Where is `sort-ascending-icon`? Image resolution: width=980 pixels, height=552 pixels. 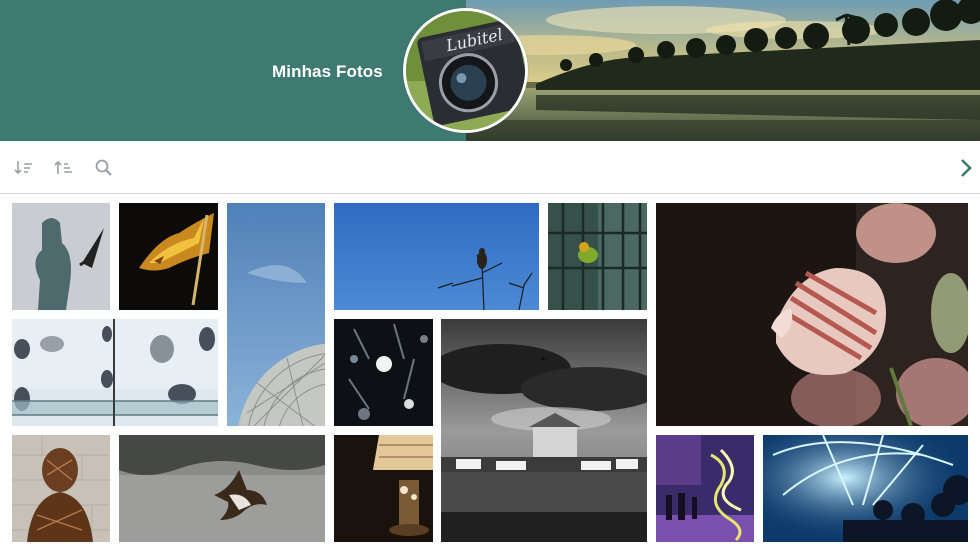 sort-ascending-icon is located at coordinates (64, 168).